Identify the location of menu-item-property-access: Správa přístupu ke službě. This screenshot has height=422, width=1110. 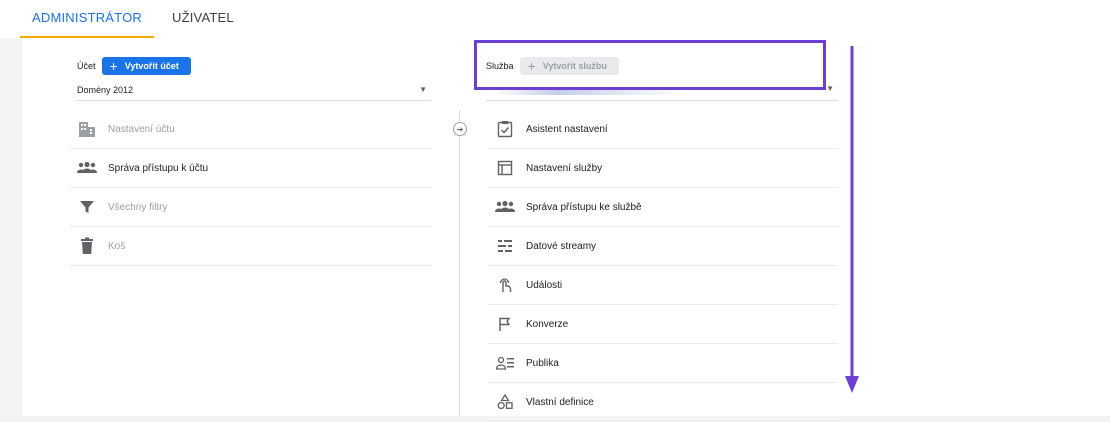
(663, 207).